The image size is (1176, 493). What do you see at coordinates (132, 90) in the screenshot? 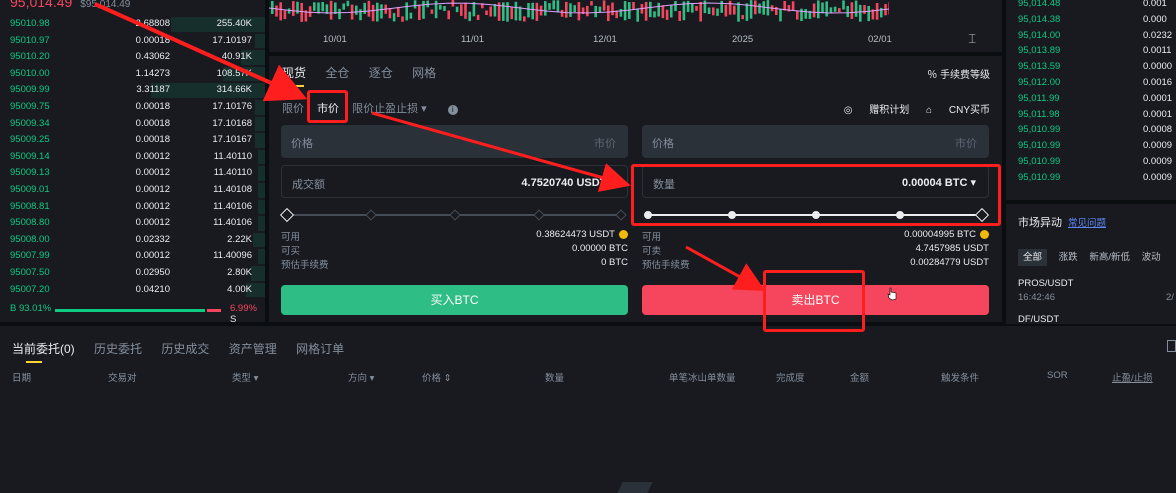
I see `order-book-row: 95009.99 3.31187 314.66K` at bounding box center [132, 90].